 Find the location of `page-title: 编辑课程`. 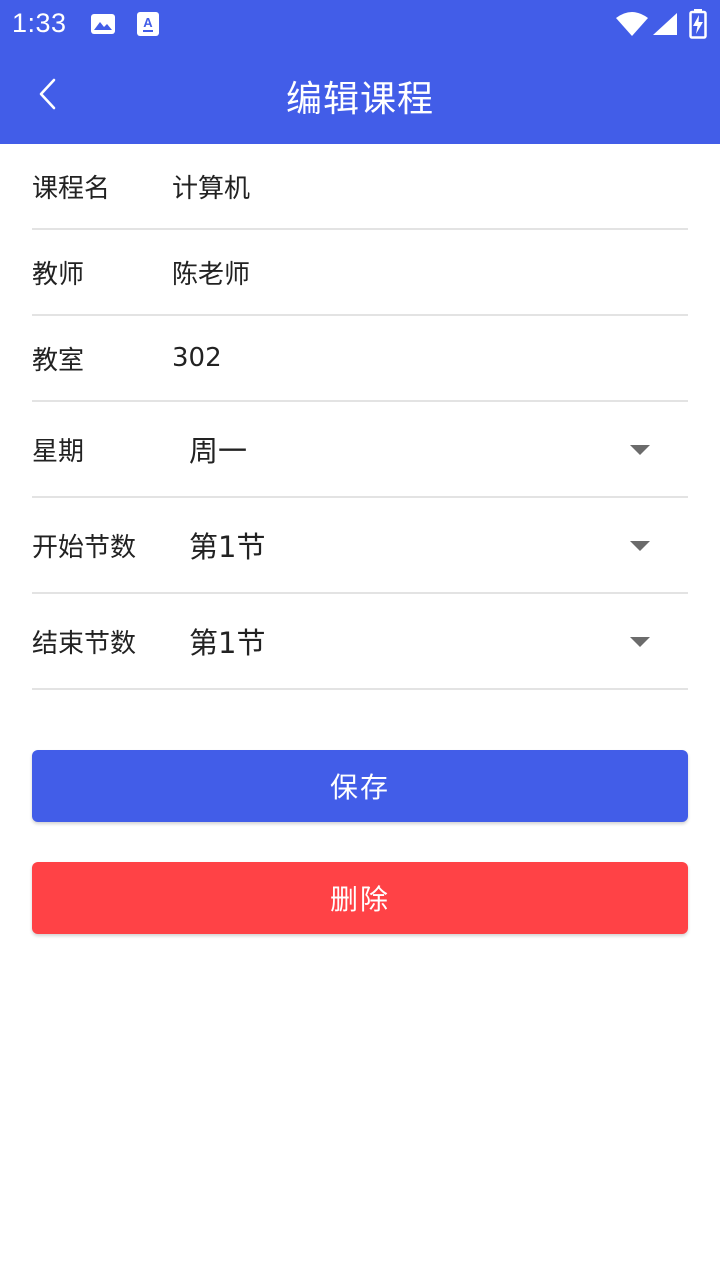

page-title: 编辑课程 is located at coordinates (359, 99).